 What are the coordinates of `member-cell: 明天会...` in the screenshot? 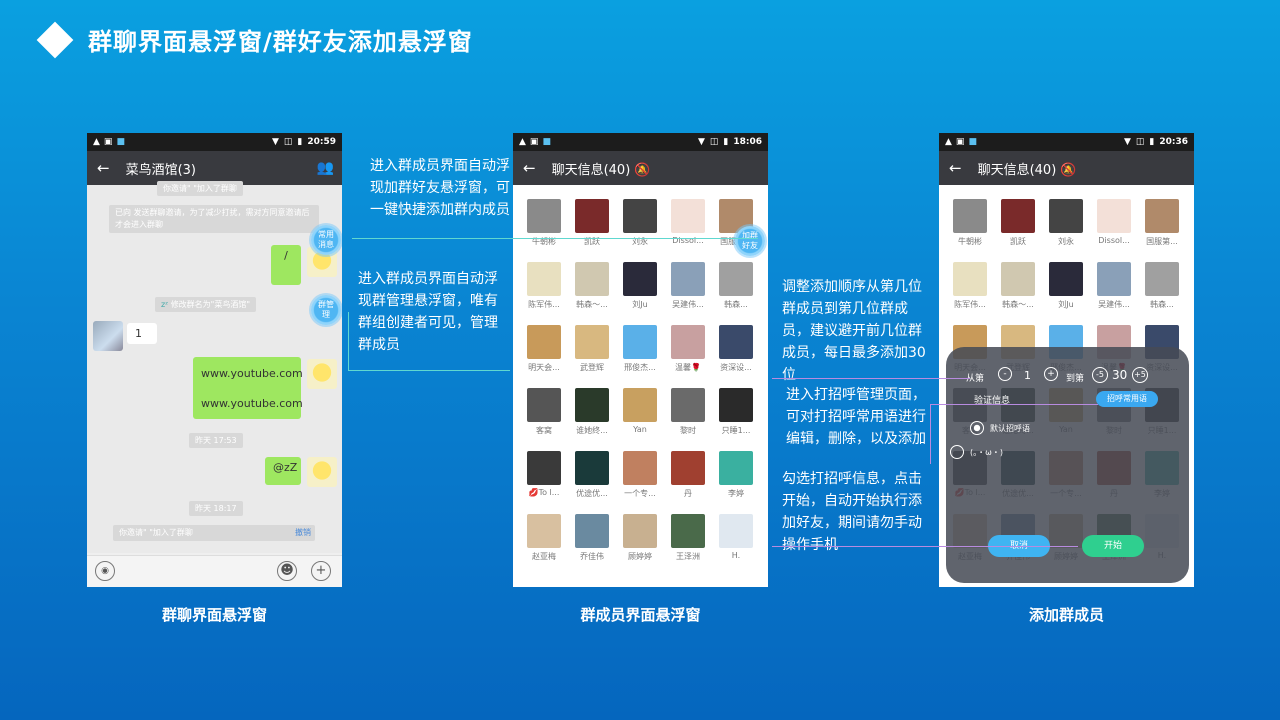 It's located at (544, 349).